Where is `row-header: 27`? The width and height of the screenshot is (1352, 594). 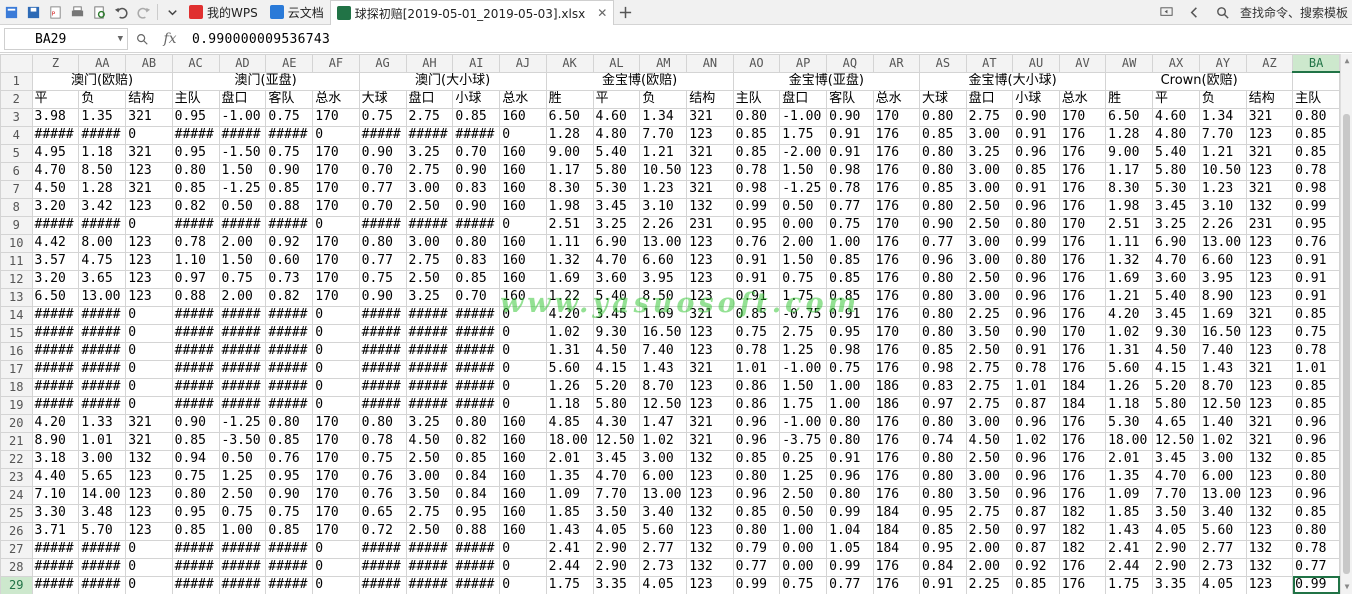 row-header: 27 is located at coordinates (16, 549).